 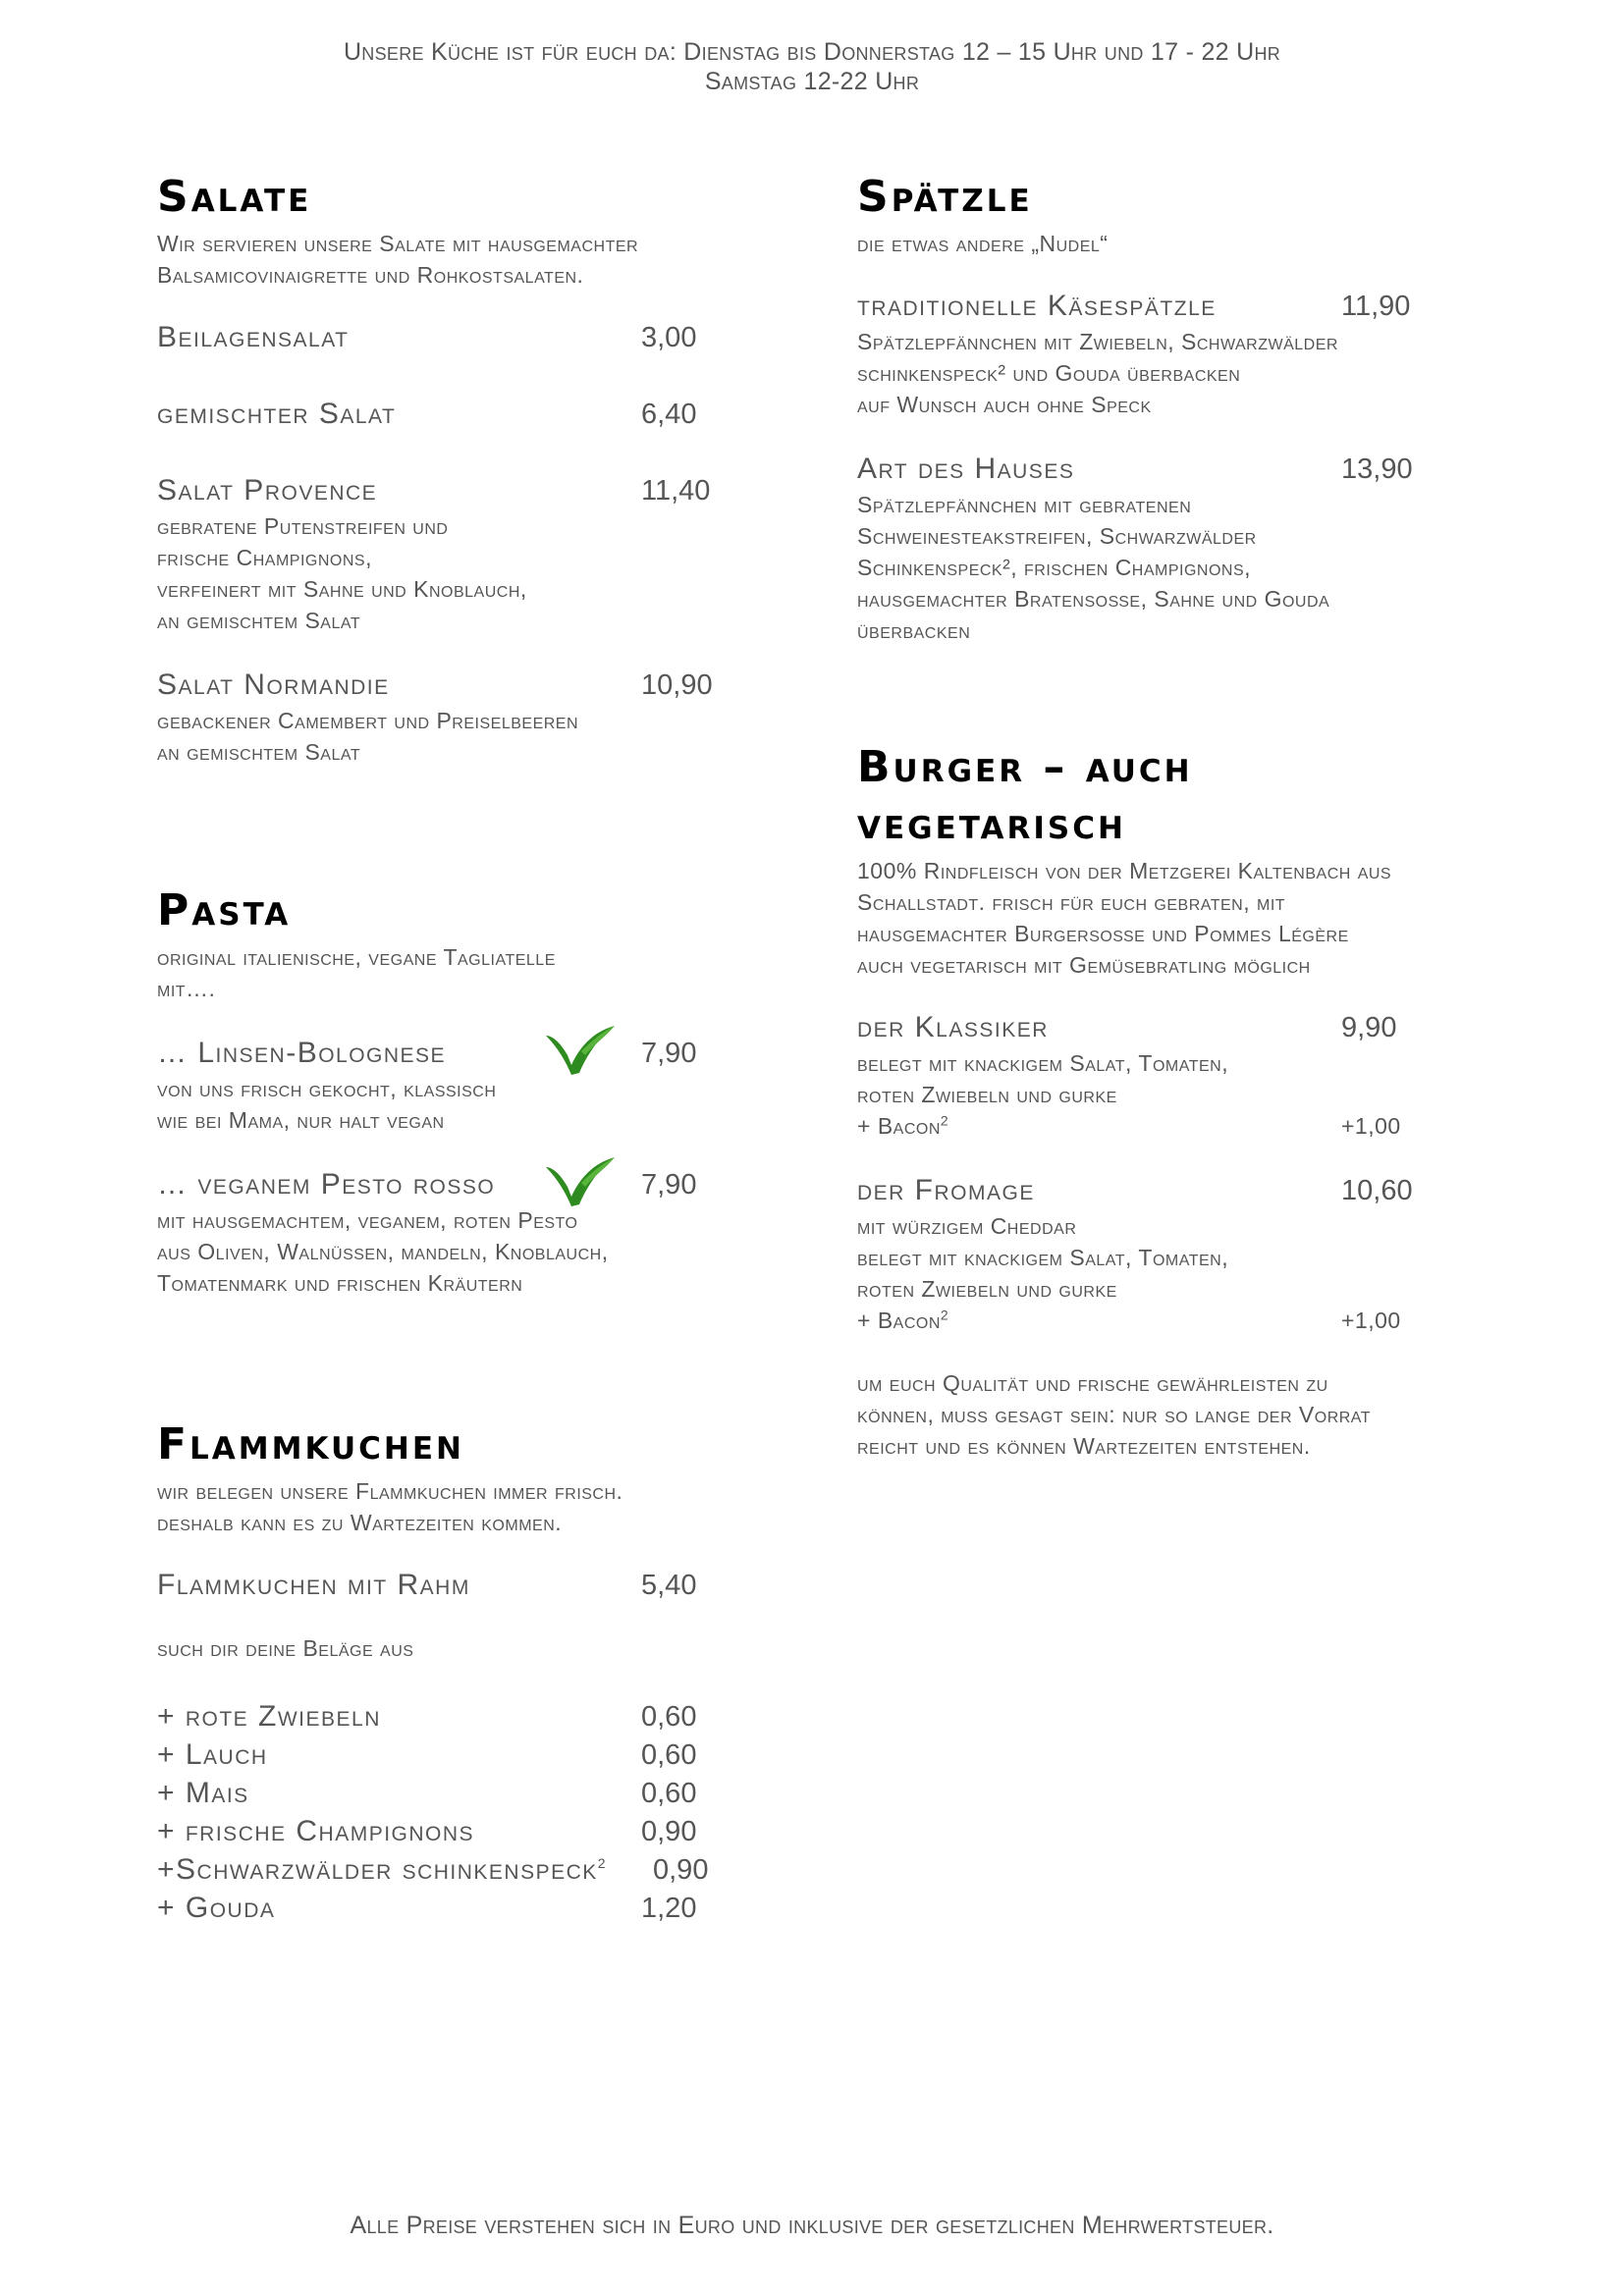 I want to click on topping-name: + Mais, so click(x=203, y=1793).